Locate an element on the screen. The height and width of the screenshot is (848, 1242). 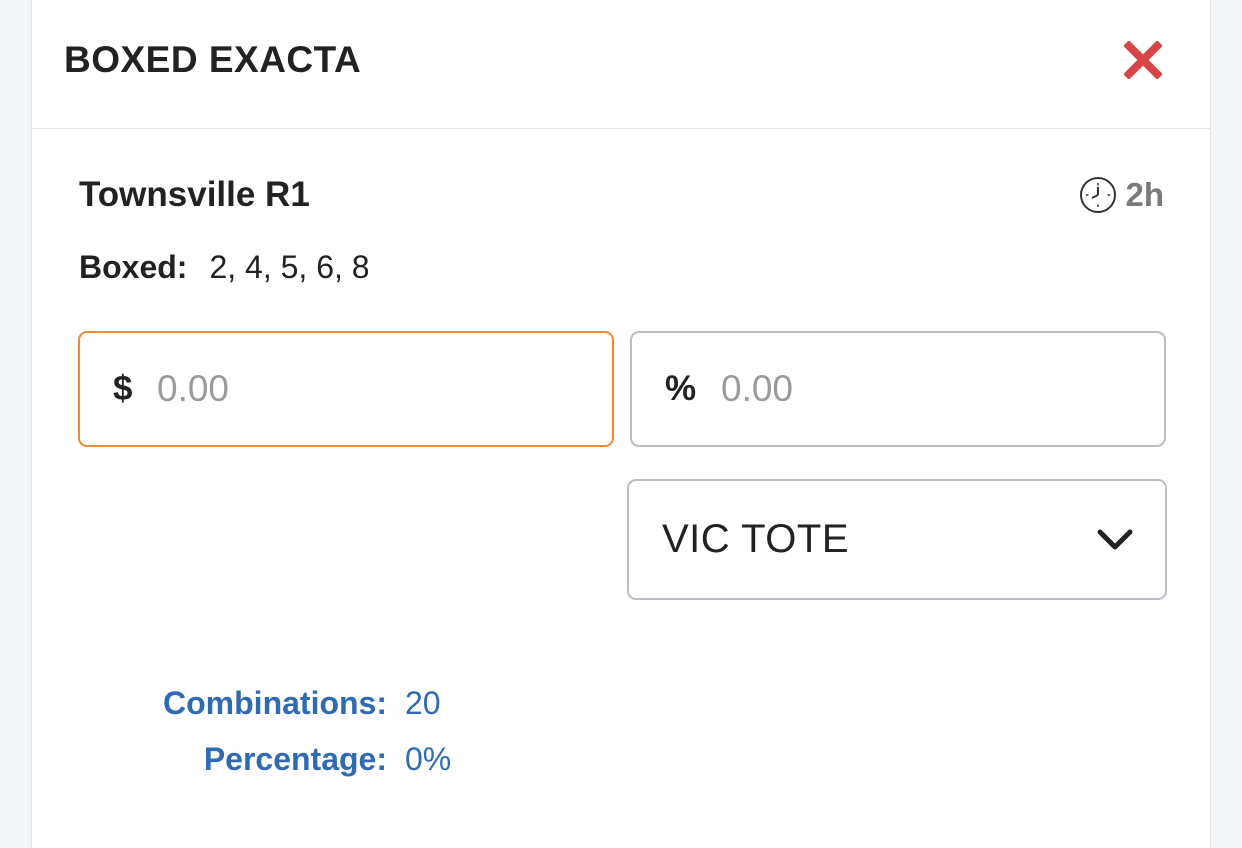
percentage-value: 0% is located at coordinates (428, 758).